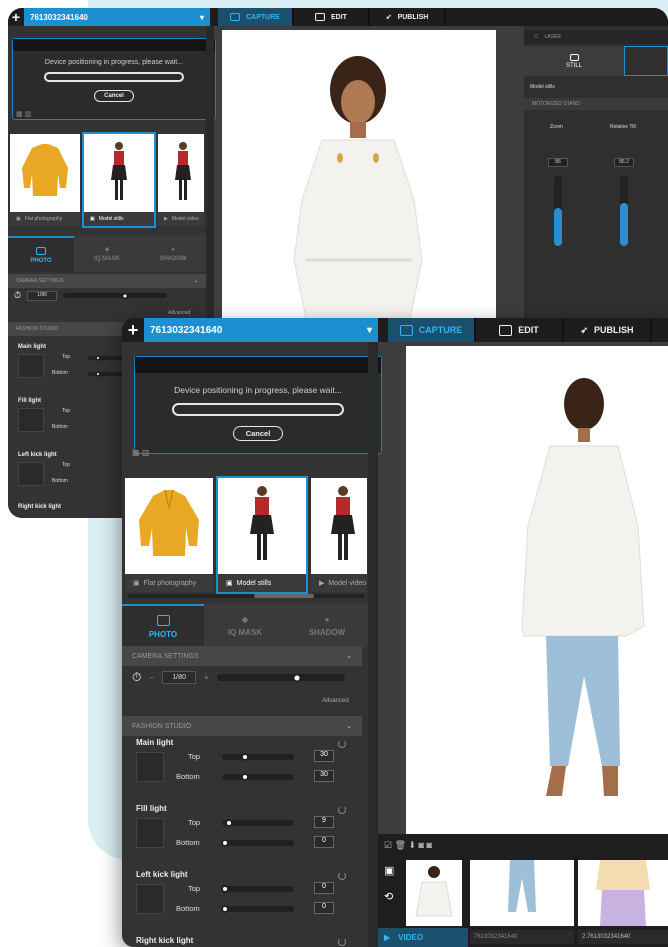  I want to click on video-tab, so click(646, 61).